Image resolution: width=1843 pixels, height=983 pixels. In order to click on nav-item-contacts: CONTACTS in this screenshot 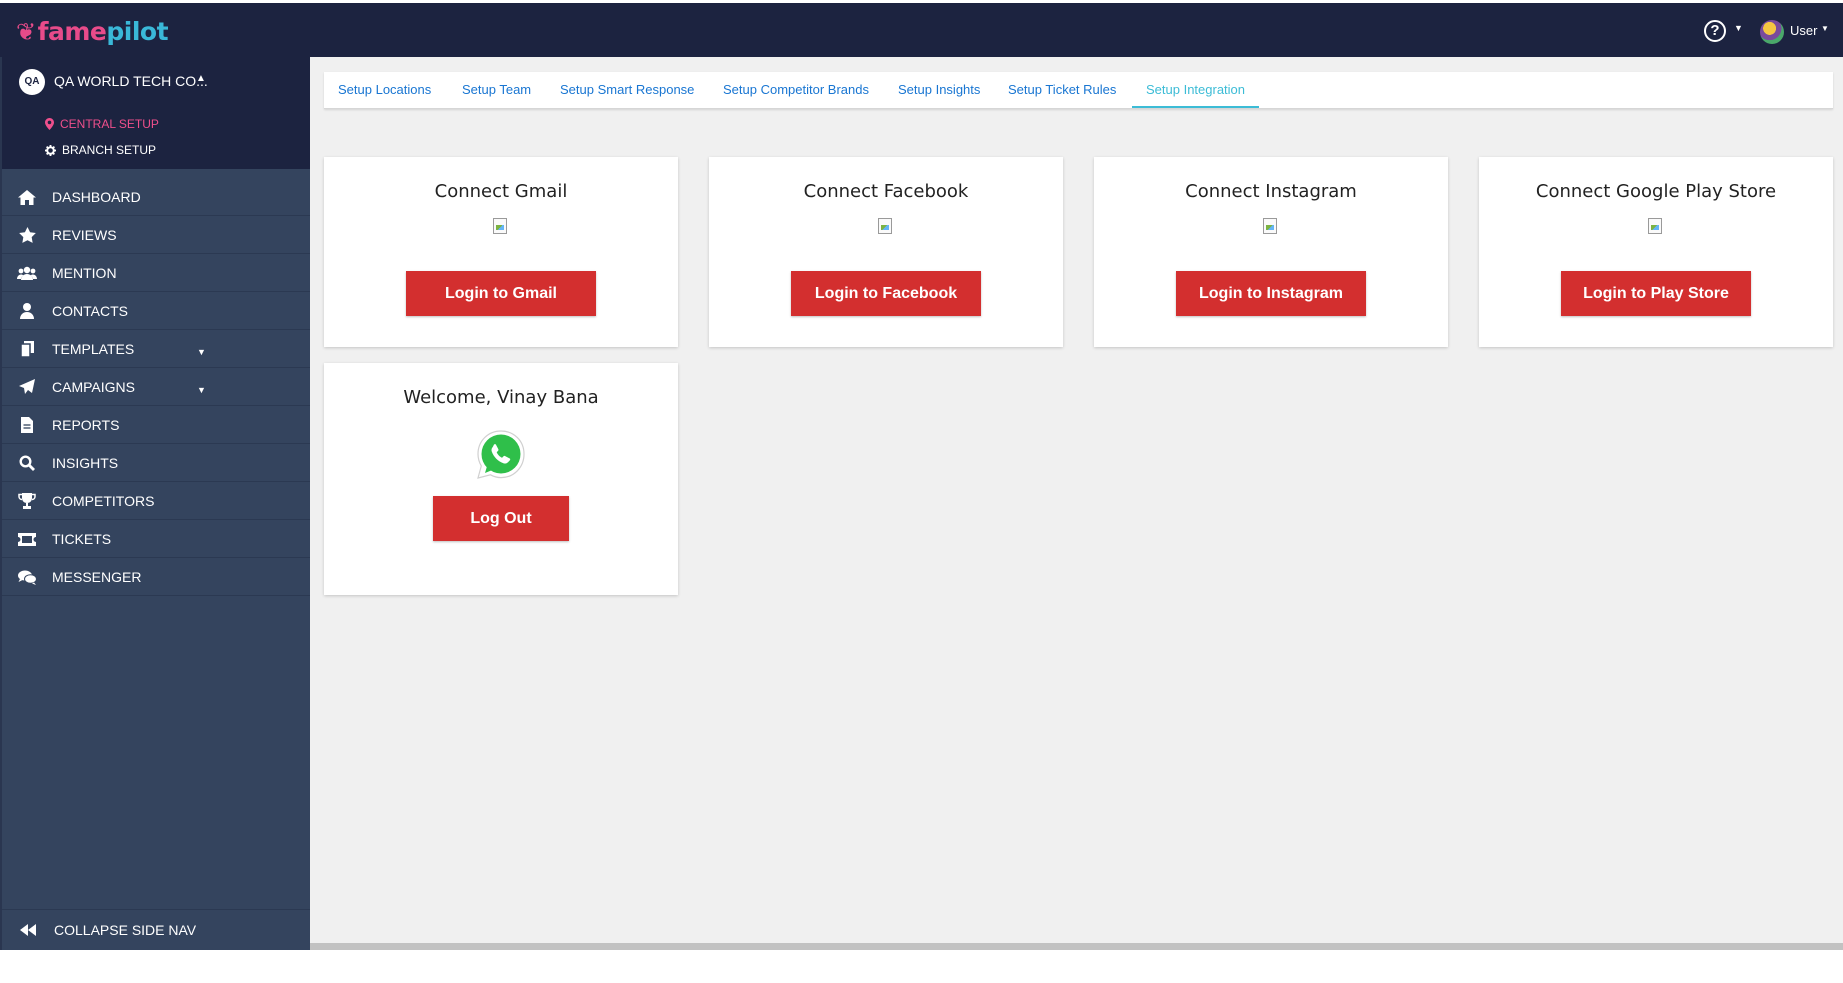, I will do `click(156, 311)`.